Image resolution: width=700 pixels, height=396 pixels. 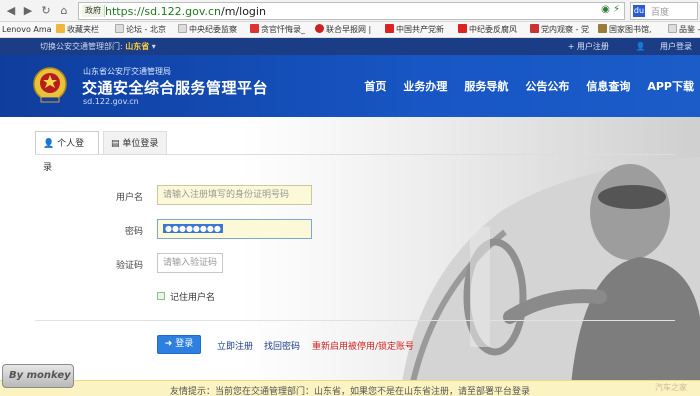 I want to click on site-type-badge: 政府, so click(x=93, y=11).